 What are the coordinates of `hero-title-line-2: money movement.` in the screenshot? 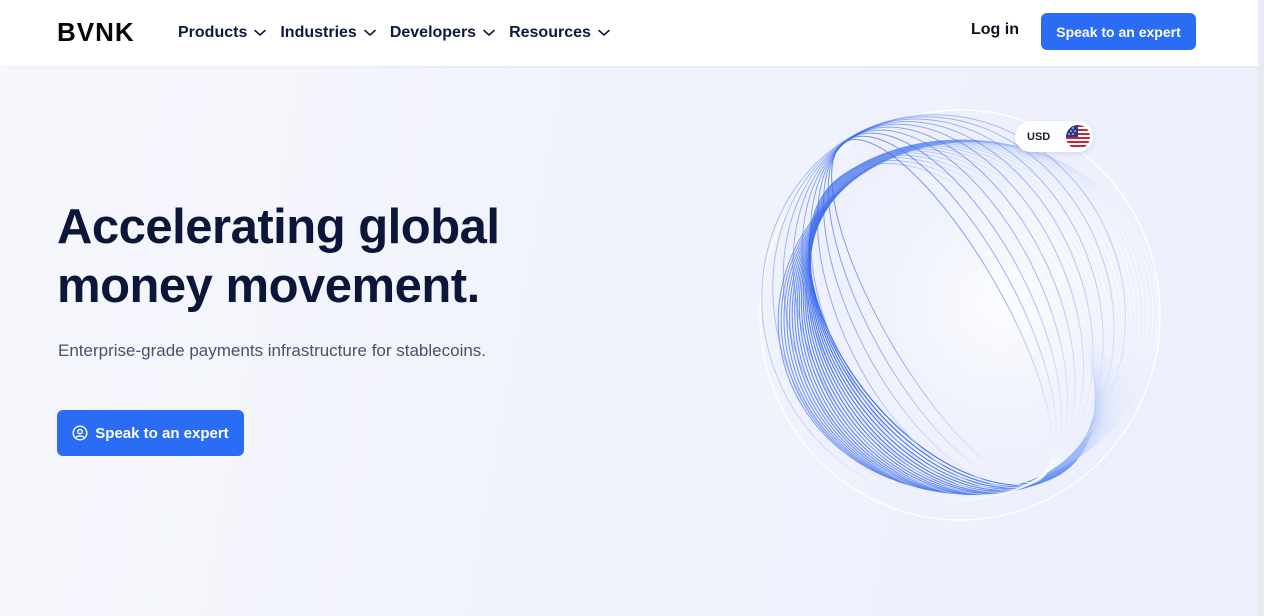 It's located at (268, 286).